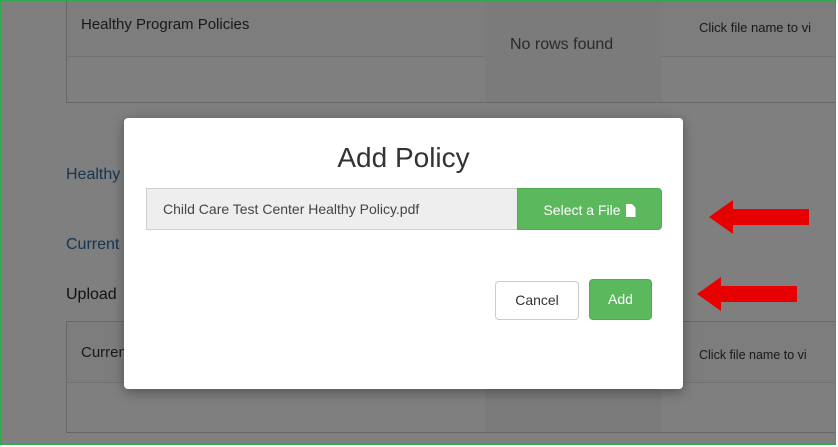 Image resolution: width=838 pixels, height=447 pixels. Describe the element at coordinates (537, 300) in the screenshot. I see `cancel-button: Cancel` at that location.